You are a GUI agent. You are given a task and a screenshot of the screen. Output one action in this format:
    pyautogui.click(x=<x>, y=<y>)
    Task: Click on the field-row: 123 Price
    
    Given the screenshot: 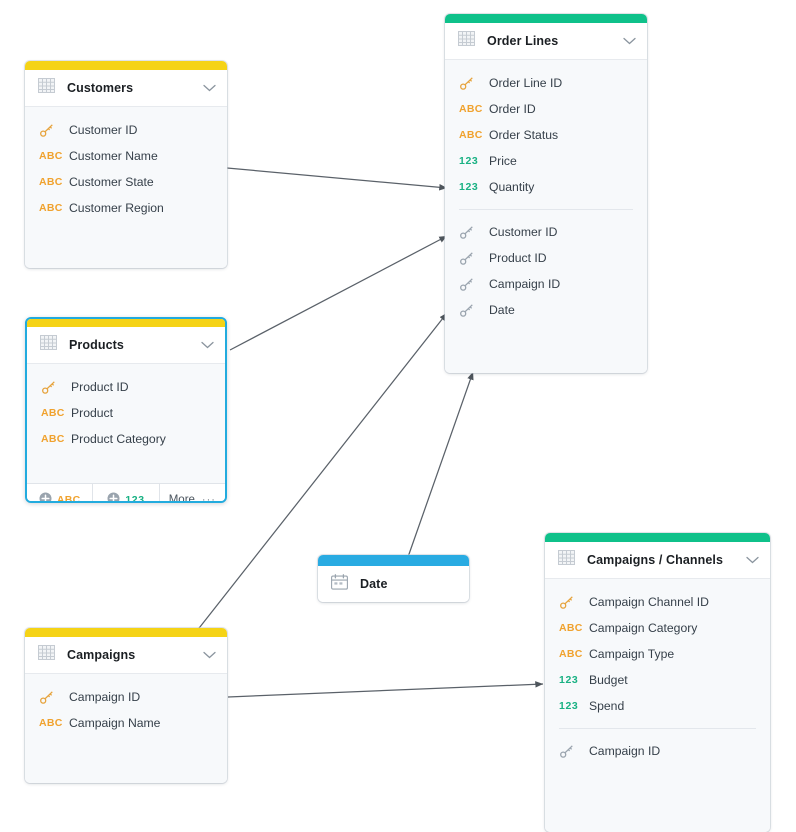 What is the action you would take?
    pyautogui.click(x=546, y=161)
    